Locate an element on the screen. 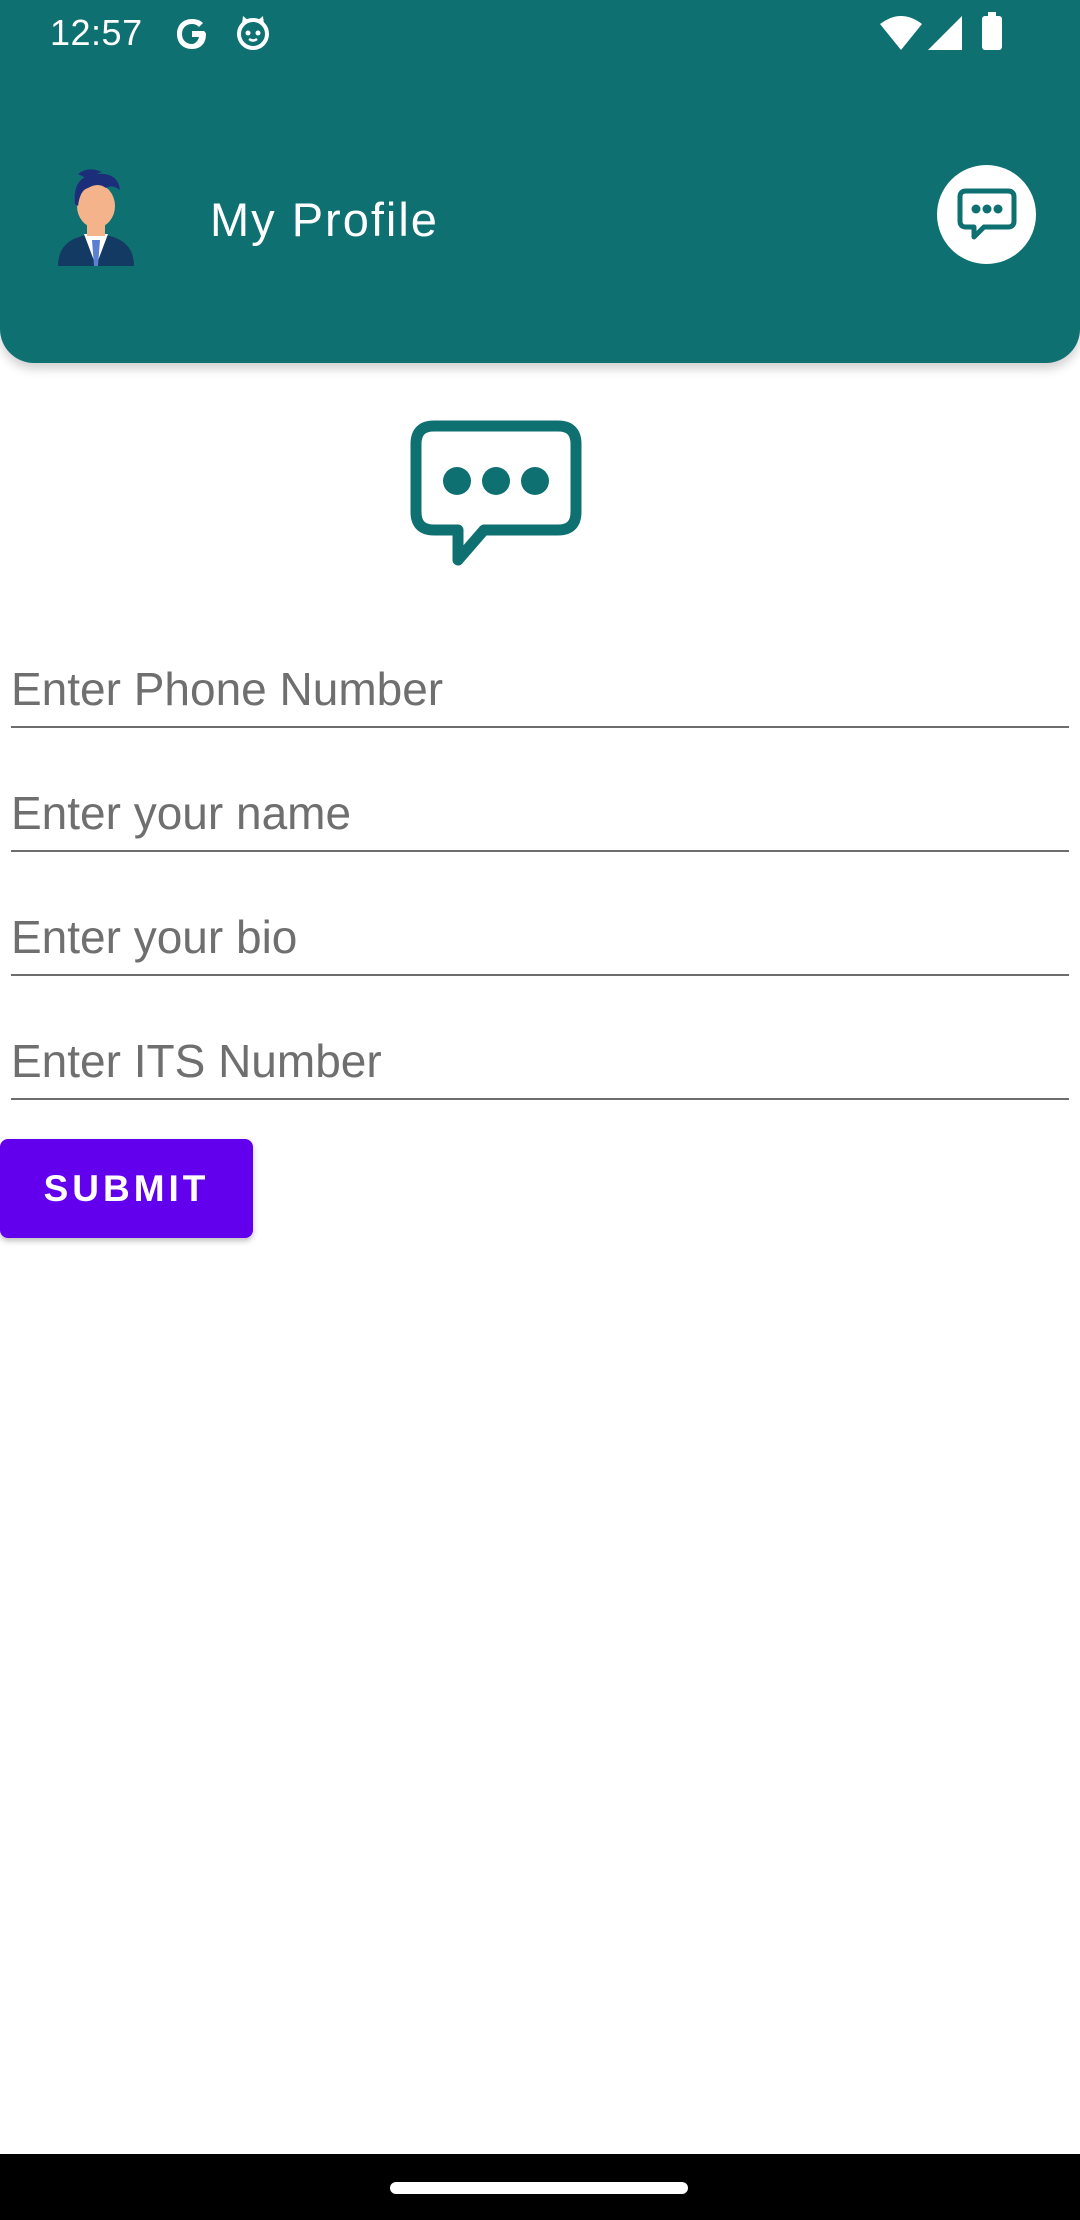 Image resolution: width=1080 pixels, height=2220 pixels. battery-icon is located at coordinates (992, 31).